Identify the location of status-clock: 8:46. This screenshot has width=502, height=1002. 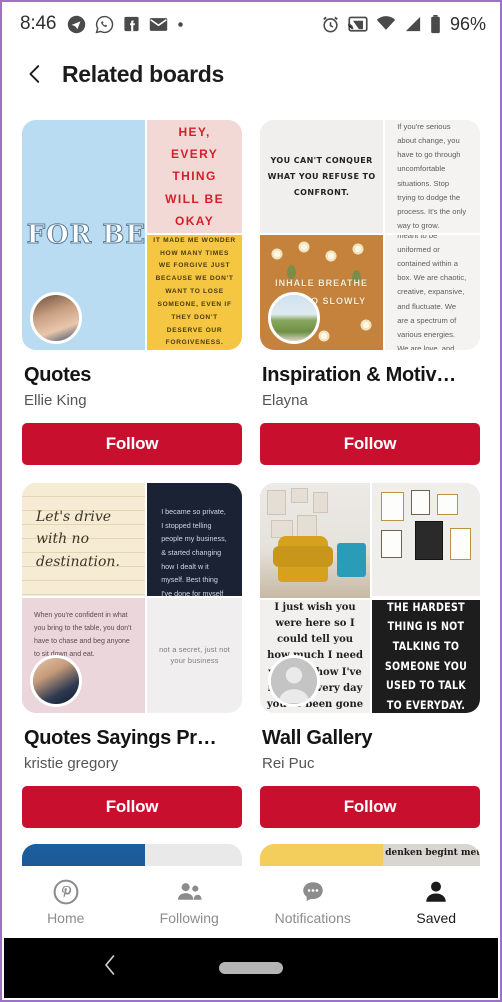
(38, 23).